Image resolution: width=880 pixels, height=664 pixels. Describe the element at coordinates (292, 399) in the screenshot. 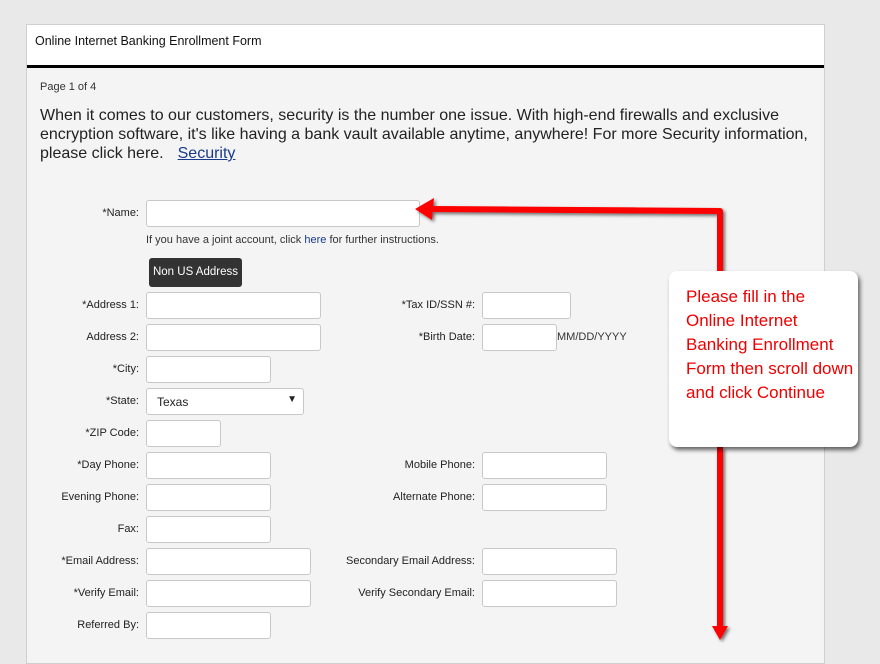

I see `dropdown-caret-icon: ▼` at that location.